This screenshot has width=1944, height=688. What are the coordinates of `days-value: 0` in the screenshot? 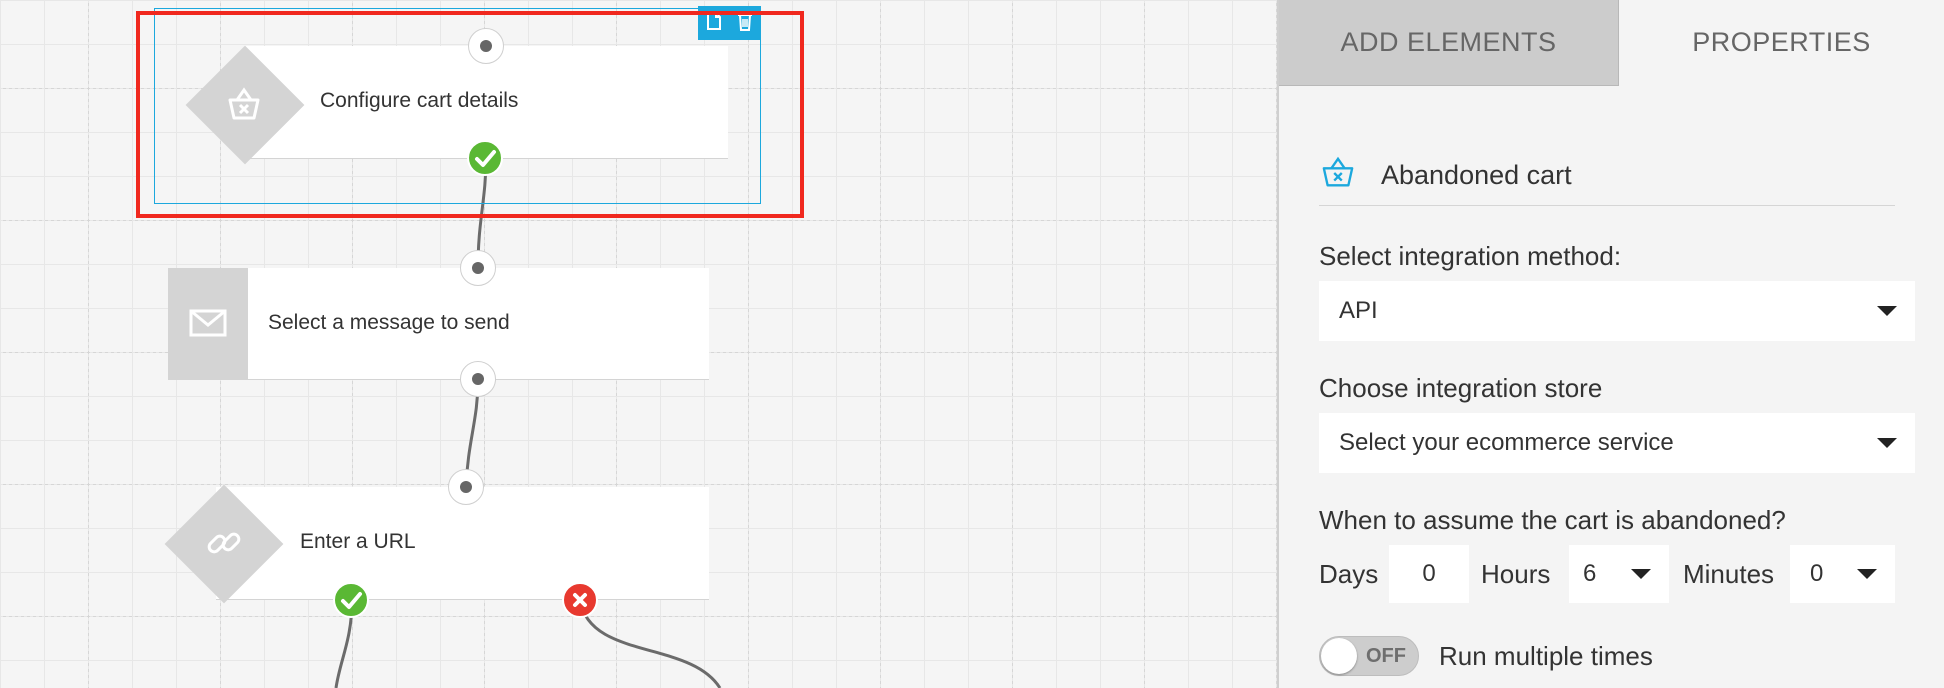 It's located at (1429, 573).